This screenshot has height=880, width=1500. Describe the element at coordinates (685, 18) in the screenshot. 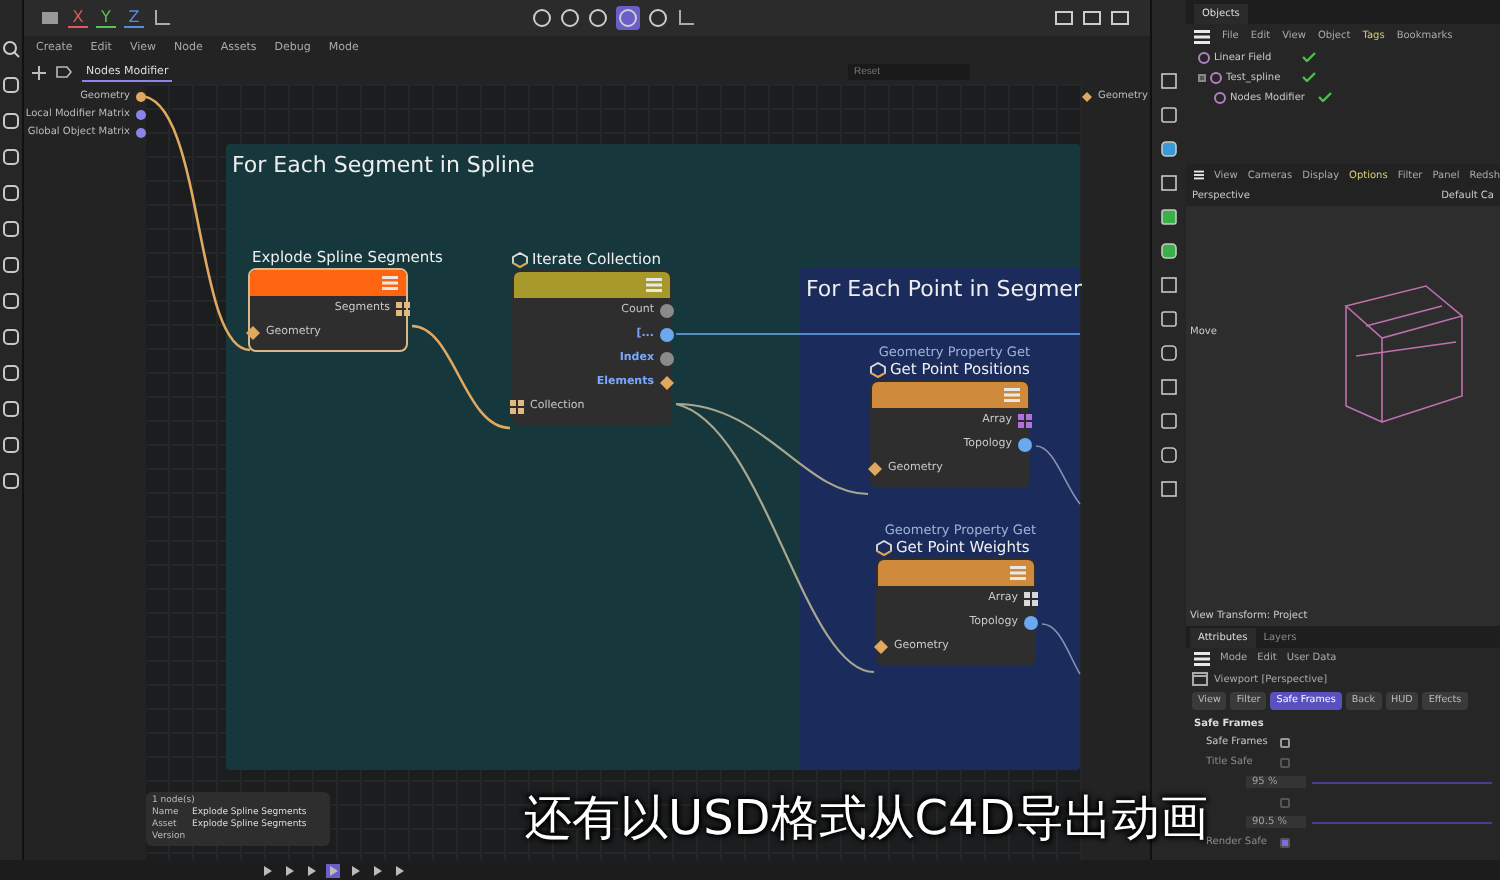

I see `corner-icon` at that location.